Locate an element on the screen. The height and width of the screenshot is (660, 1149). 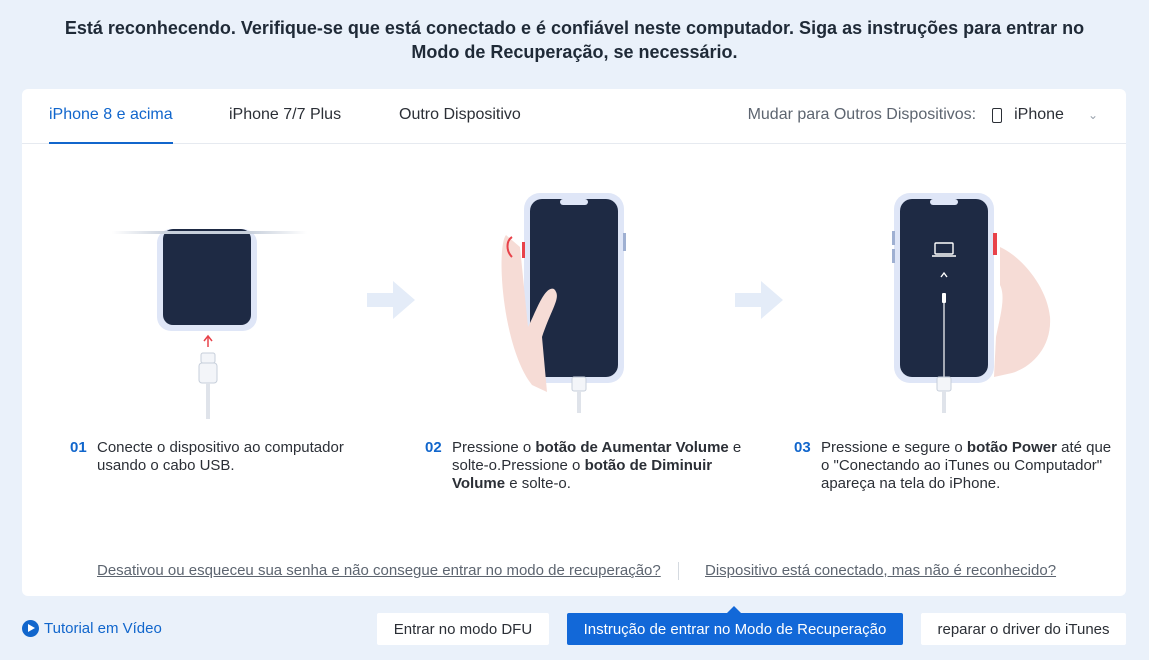
step-text-part: Pressione o is located at coordinates (494, 447).